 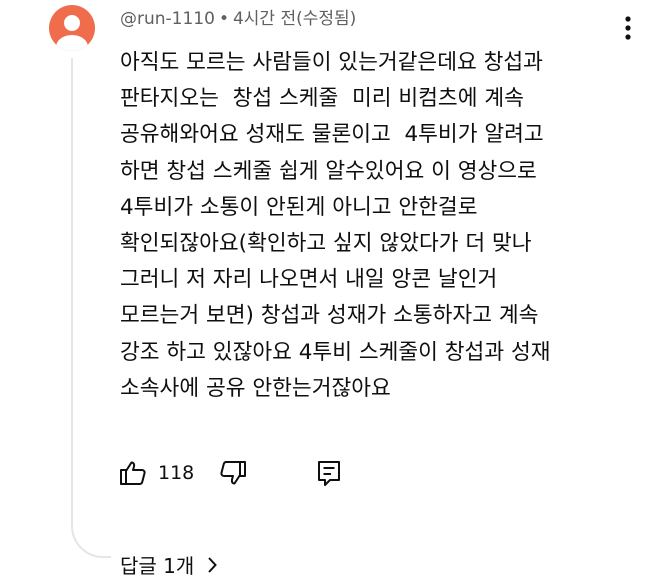 I want to click on comment-line: 아직도 모르는 사람들이 있는거같은데요 창섭과, so click(x=331, y=62).